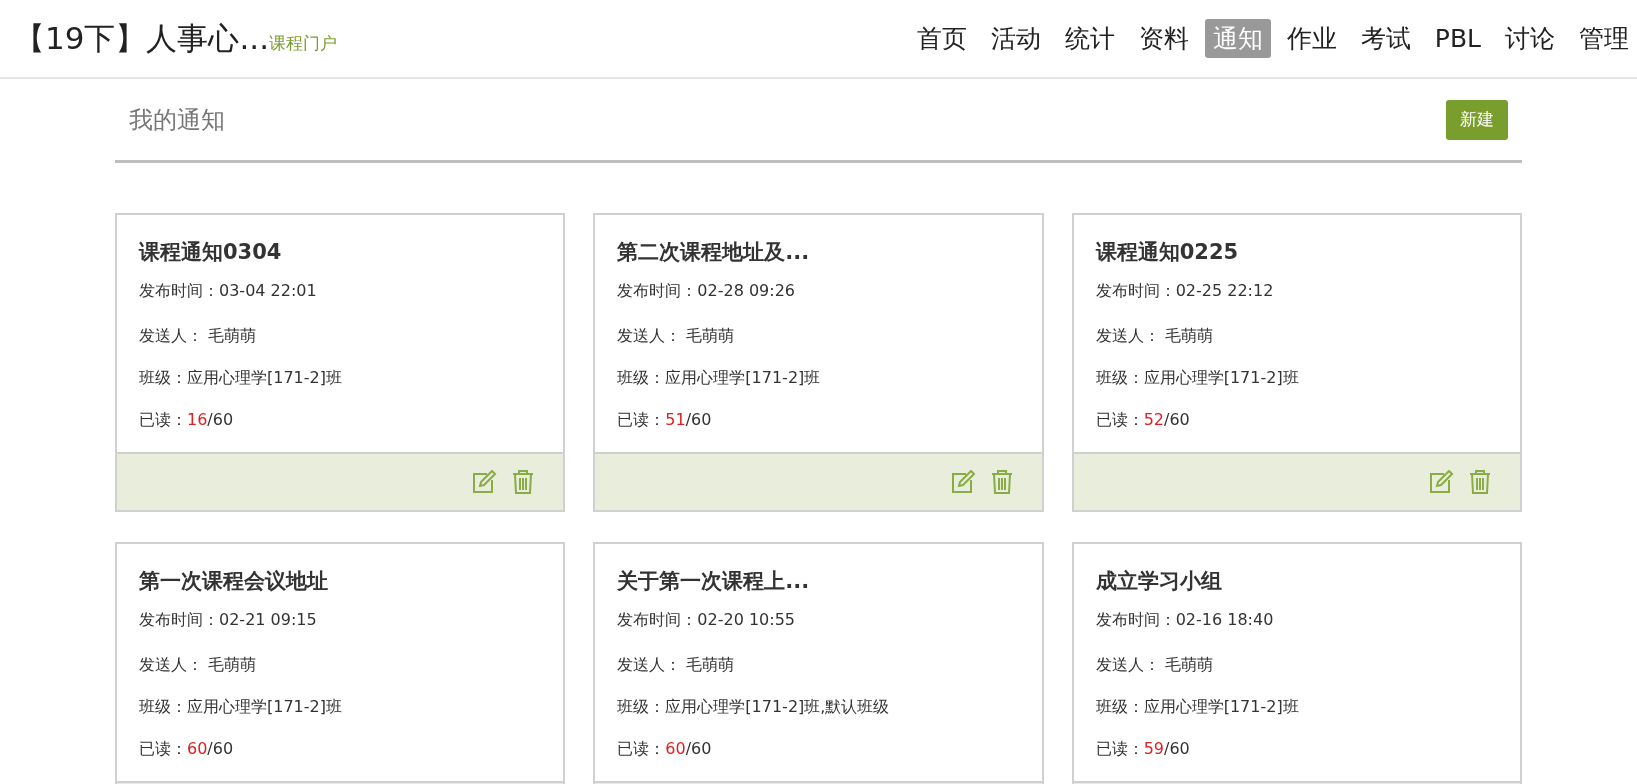  What do you see at coordinates (228, 291) in the screenshot?
I see `publish-time: 发布时间：03-04 22:01` at bounding box center [228, 291].